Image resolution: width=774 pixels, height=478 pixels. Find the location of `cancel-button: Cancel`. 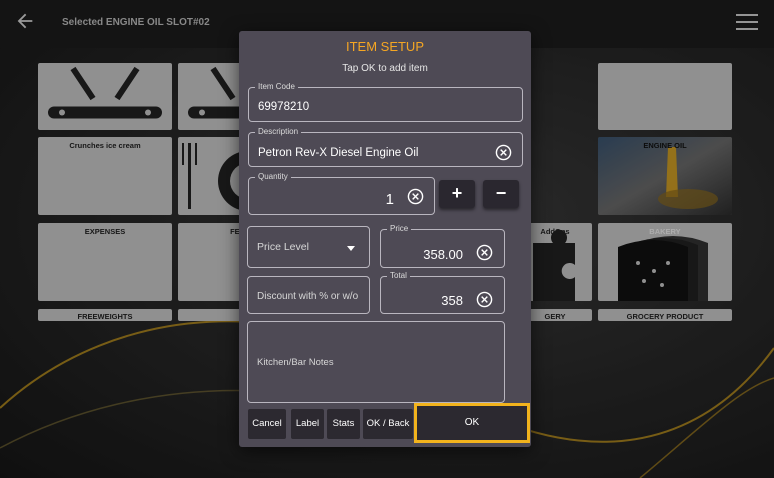

cancel-button: Cancel is located at coordinates (267, 424).